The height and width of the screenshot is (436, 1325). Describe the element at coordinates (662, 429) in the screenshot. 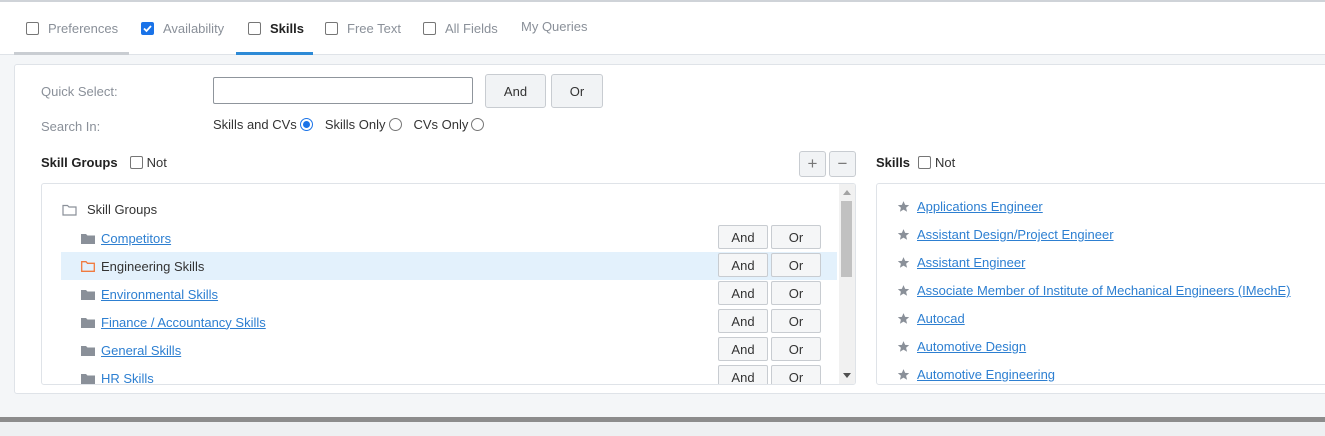

I see `bottom-strip` at that location.